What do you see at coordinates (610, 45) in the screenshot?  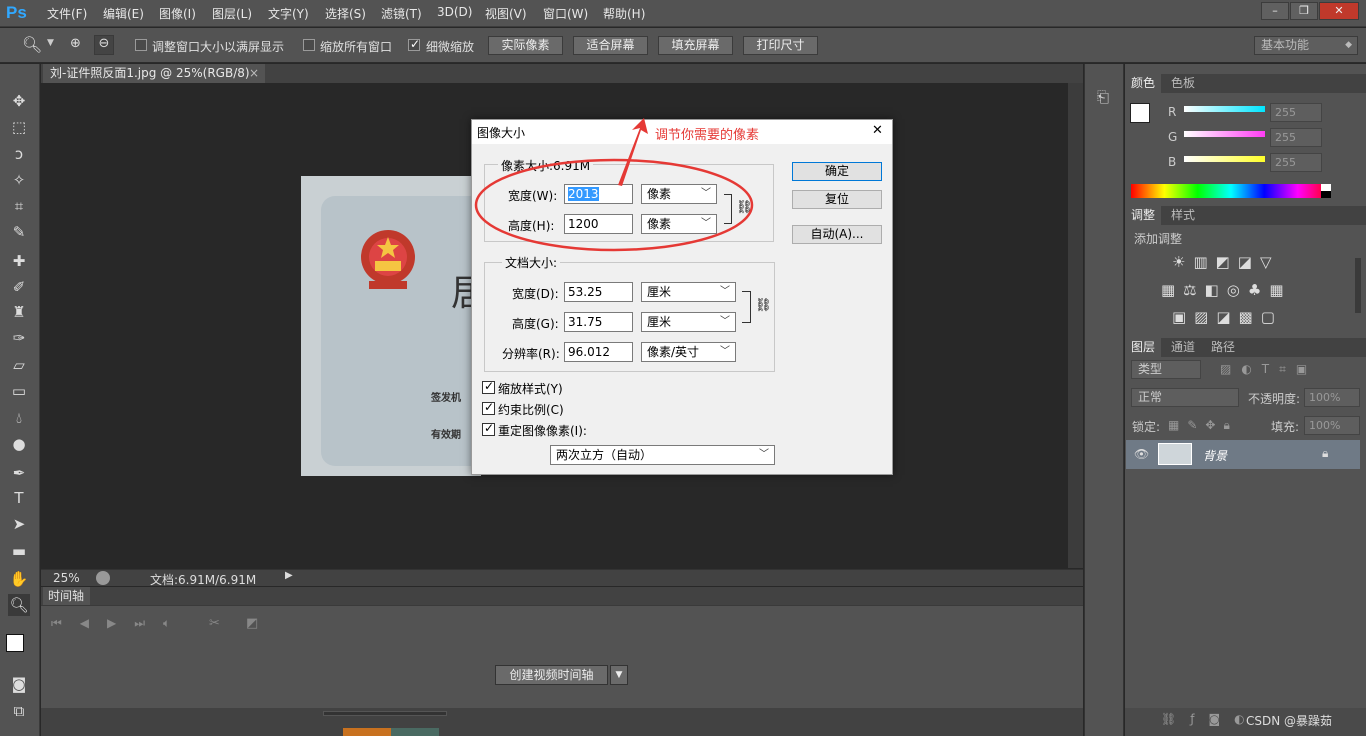 I see `fit-screen-button: 适合屏幕` at bounding box center [610, 45].